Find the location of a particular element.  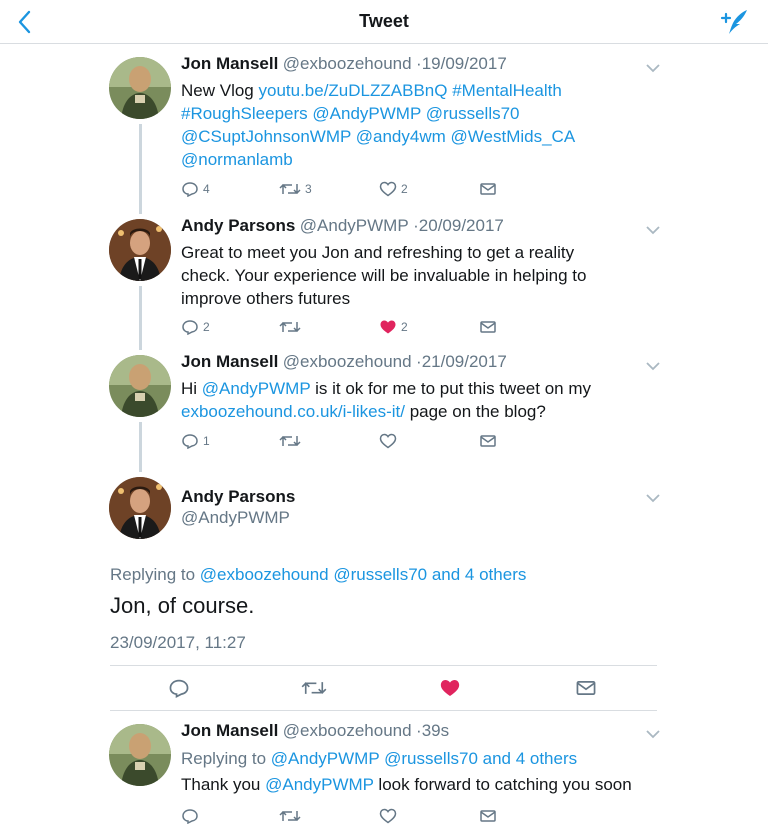

replying-to-users: @AndyPWMP @russells70 and 4 others is located at coordinates (424, 758).